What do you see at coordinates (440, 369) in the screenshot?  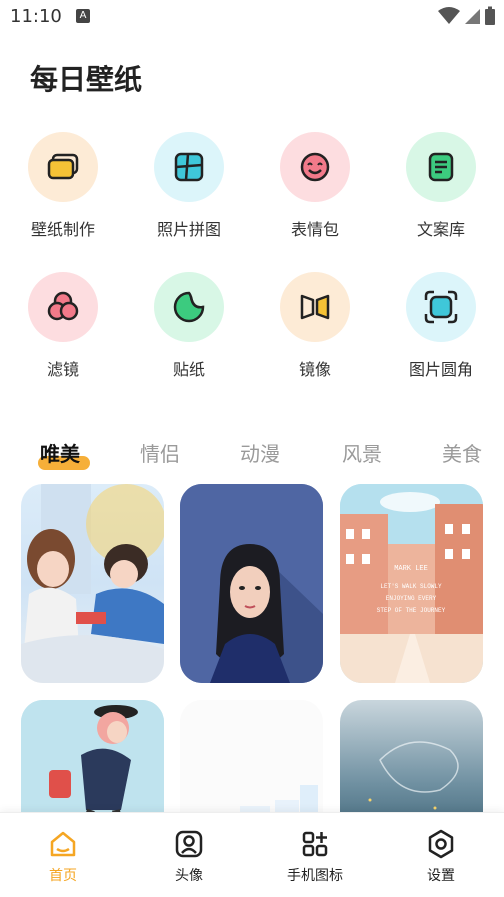 I see `tool-label: 图片圆角` at bounding box center [440, 369].